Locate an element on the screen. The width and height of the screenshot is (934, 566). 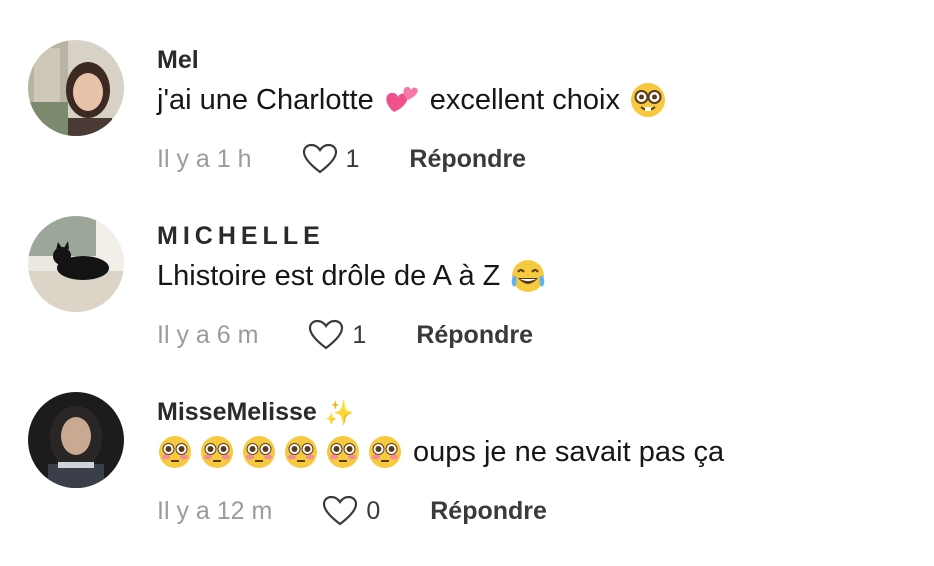
username: MICHELLE is located at coordinates (241, 236).